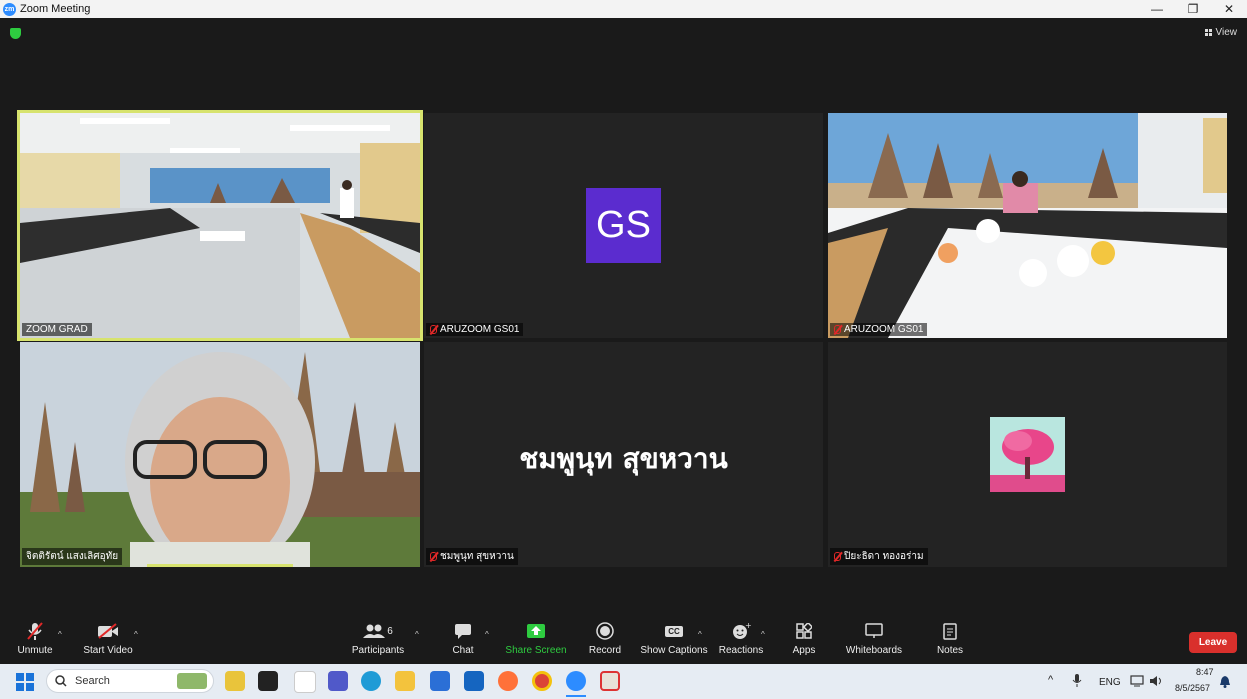 Image resolution: width=1247 pixels, height=699 pixels. I want to click on chat-options-caret: ^, so click(487, 634).